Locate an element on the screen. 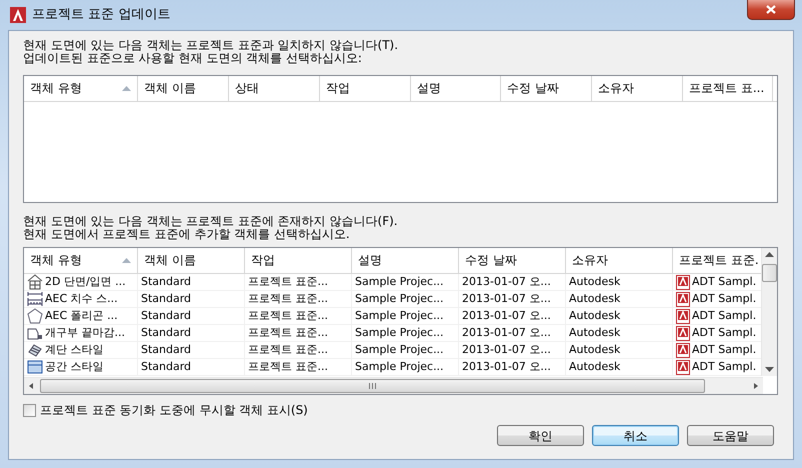 Image resolution: width=802 pixels, height=468 pixels. close-button is located at coordinates (771, 10).